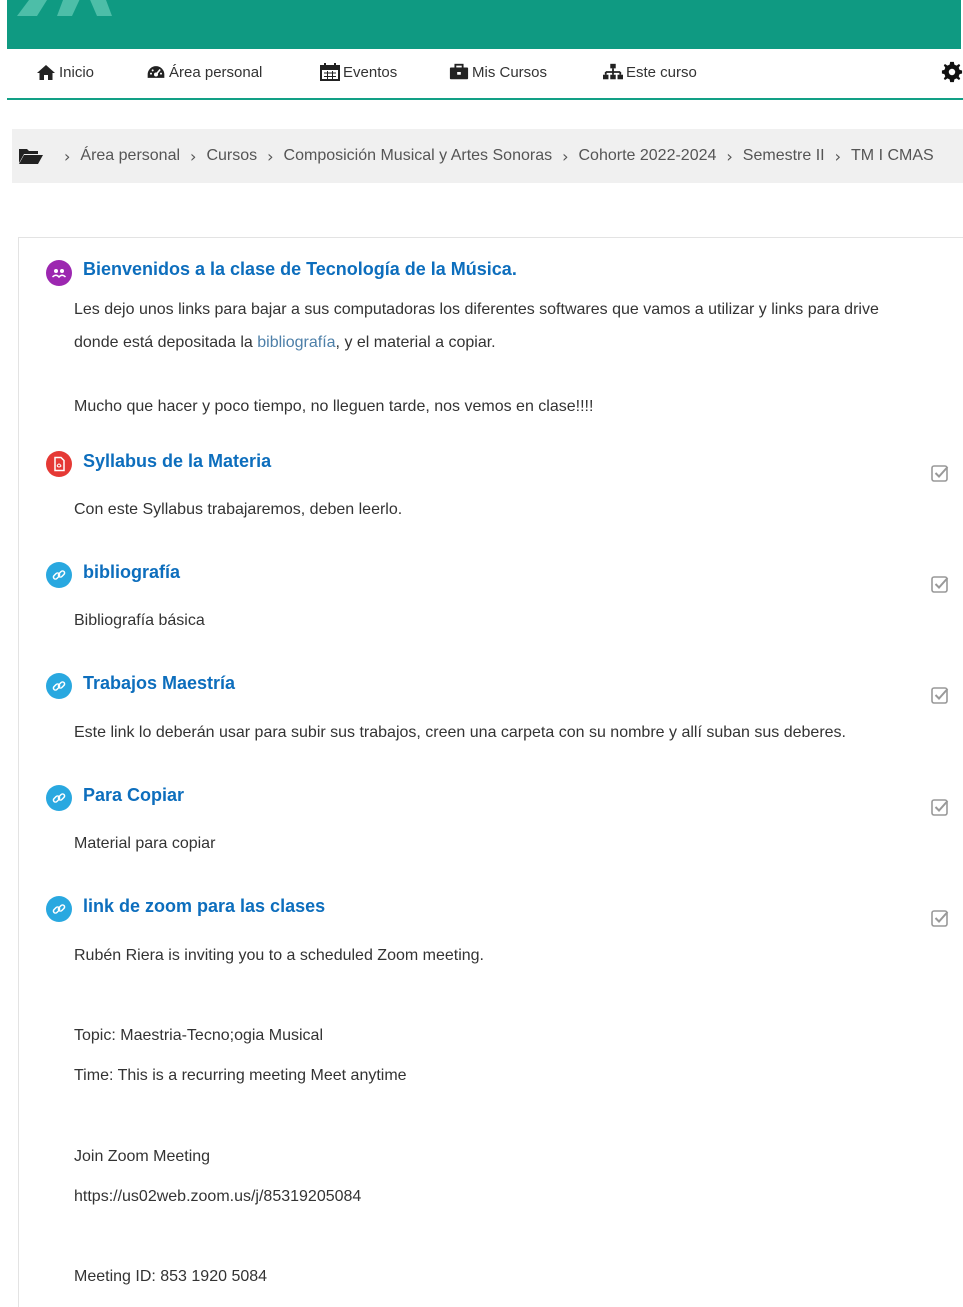  Describe the element at coordinates (204, 906) in the screenshot. I see `activity-title-zoom: link de zoom para las clases` at that location.